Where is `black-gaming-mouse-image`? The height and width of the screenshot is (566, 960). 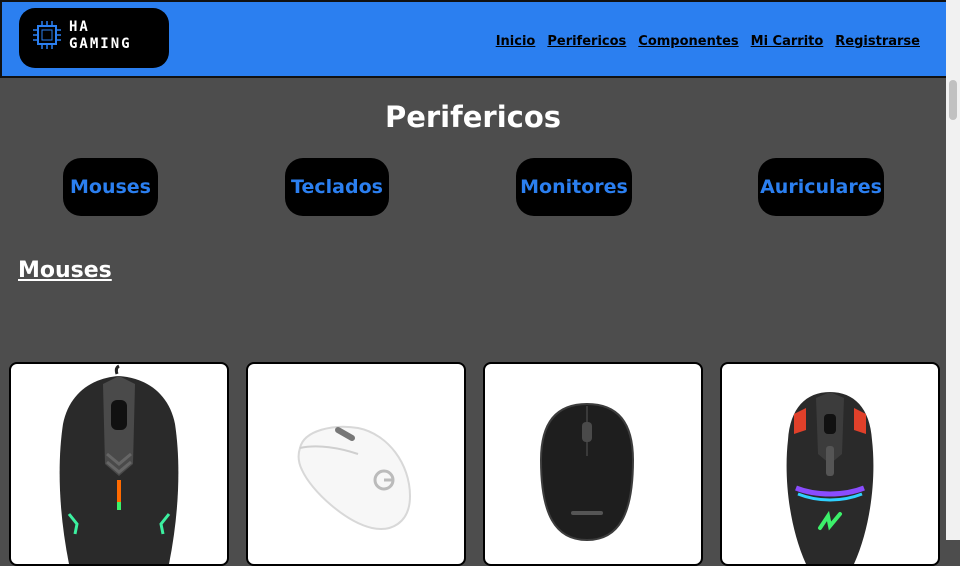 black-gaming-mouse-image is located at coordinates (119, 464).